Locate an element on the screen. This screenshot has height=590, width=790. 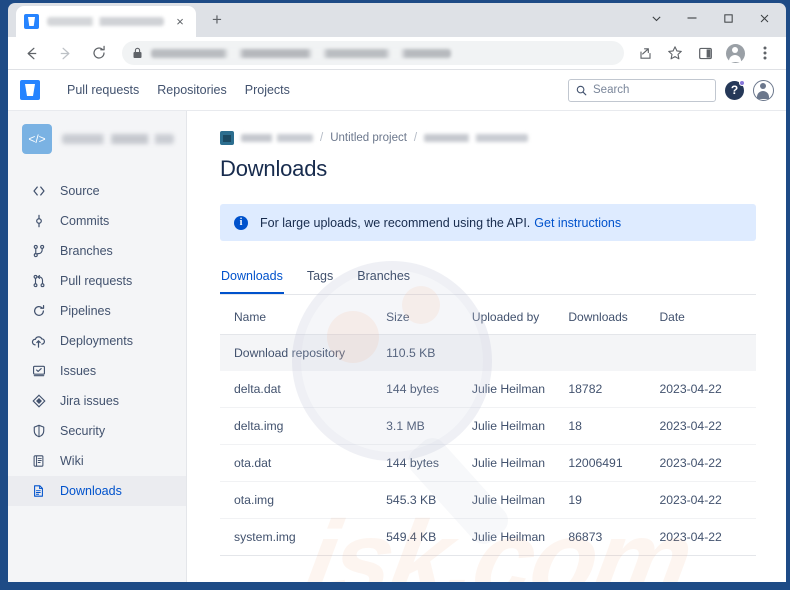
help-icon: ? is located at coordinates (734, 90).